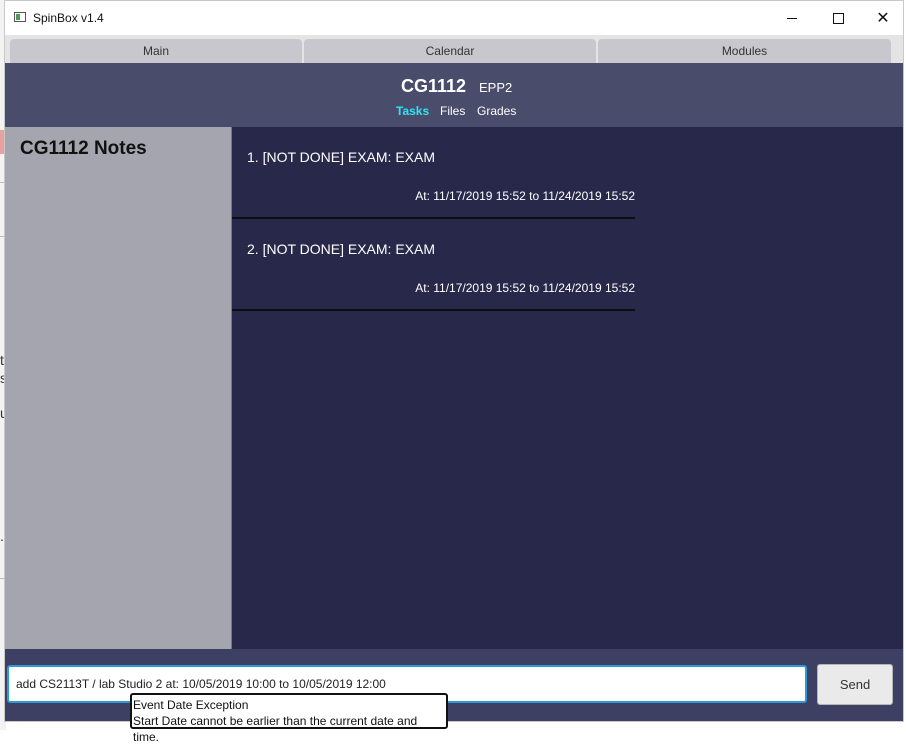 The width and height of the screenshot is (906, 745). What do you see at coordinates (341, 249) in the screenshot?
I see `task-title: 2. [NOT DONE] EXAM: EXAM` at bounding box center [341, 249].